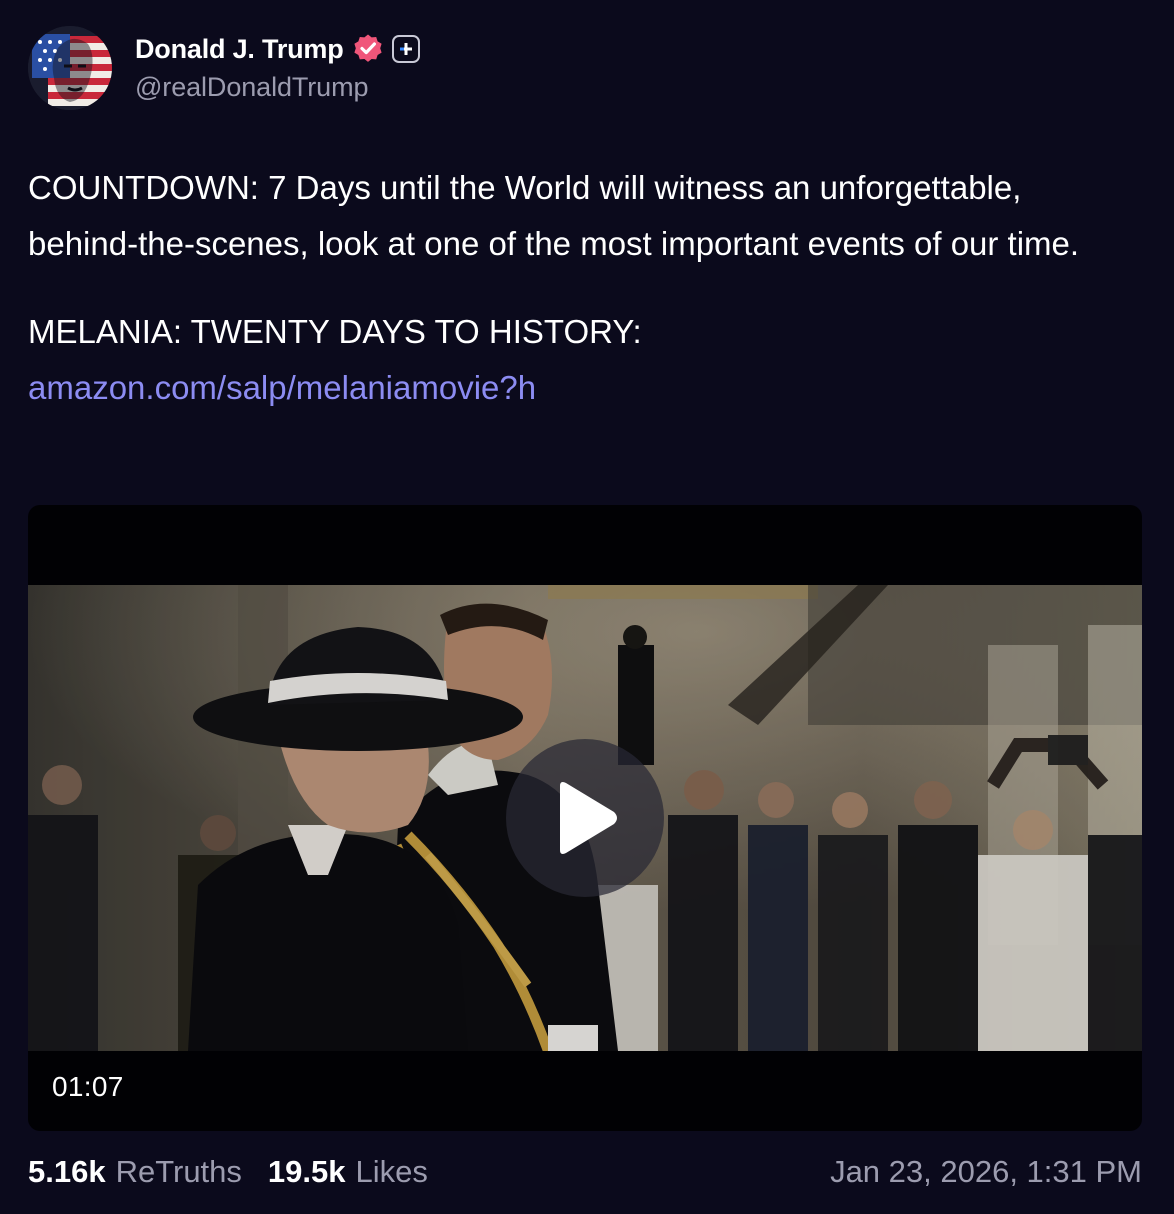  I want to click on truth-plus-badge-icon, so click(405, 49).